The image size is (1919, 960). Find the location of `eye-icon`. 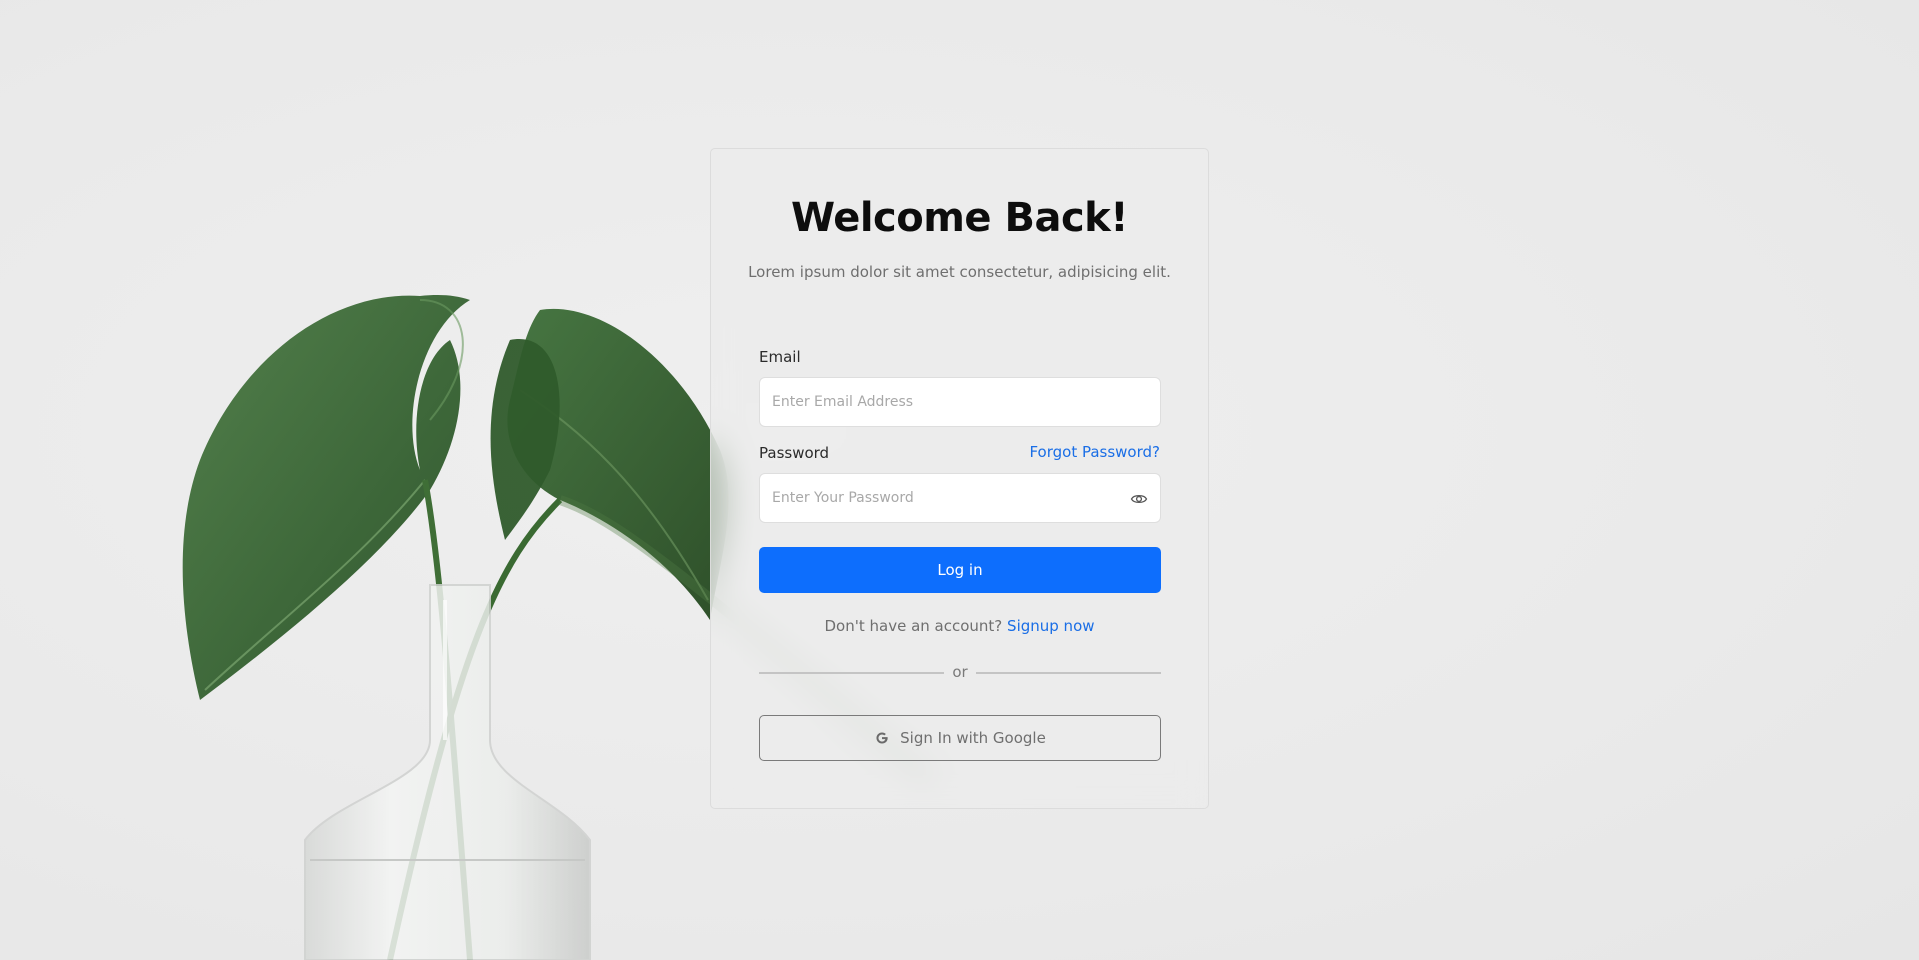

eye-icon is located at coordinates (1139, 499).